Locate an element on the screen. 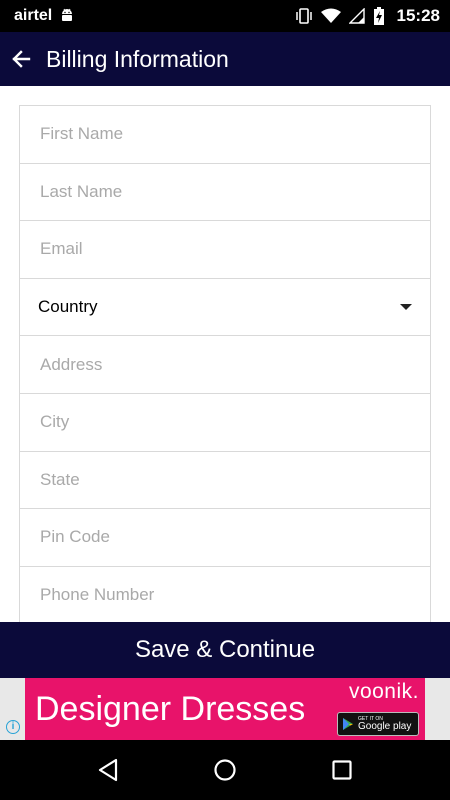 The image size is (450, 800). address-field is located at coordinates (235, 364).